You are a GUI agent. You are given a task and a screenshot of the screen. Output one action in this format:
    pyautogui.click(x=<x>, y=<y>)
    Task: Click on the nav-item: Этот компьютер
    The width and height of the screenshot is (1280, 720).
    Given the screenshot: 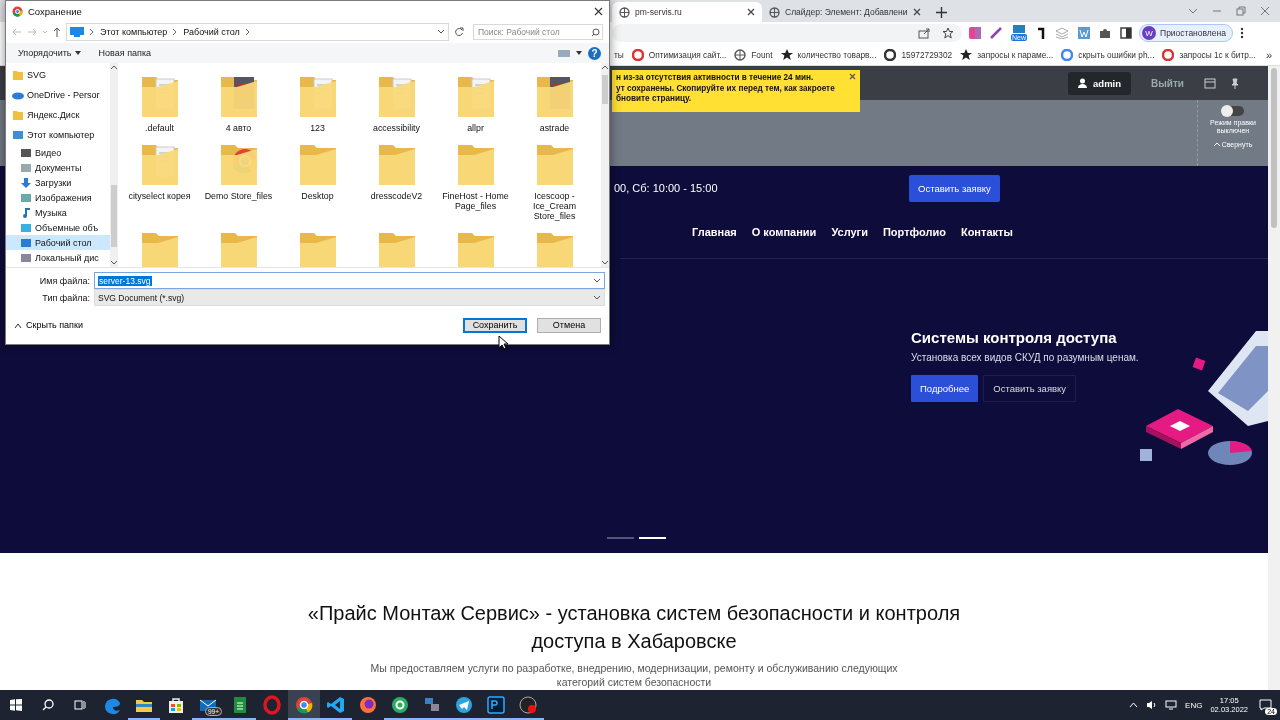 What is the action you would take?
    pyautogui.click(x=58, y=135)
    